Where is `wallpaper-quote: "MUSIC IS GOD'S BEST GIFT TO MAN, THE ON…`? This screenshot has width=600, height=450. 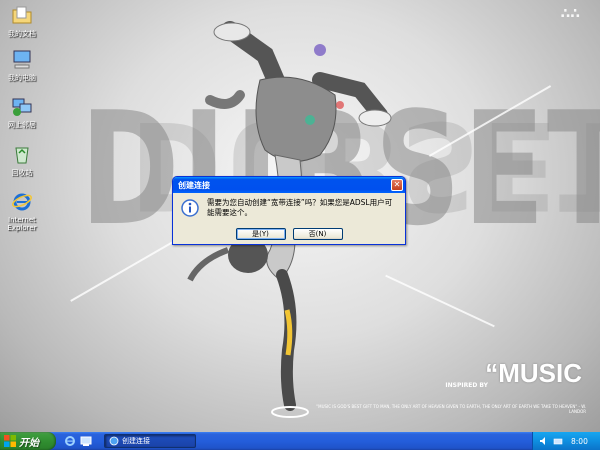
wallpaper-quote: "MUSIC IS GOD'S BEST GIFT TO MAN, THE ON… is located at coordinates (451, 409).